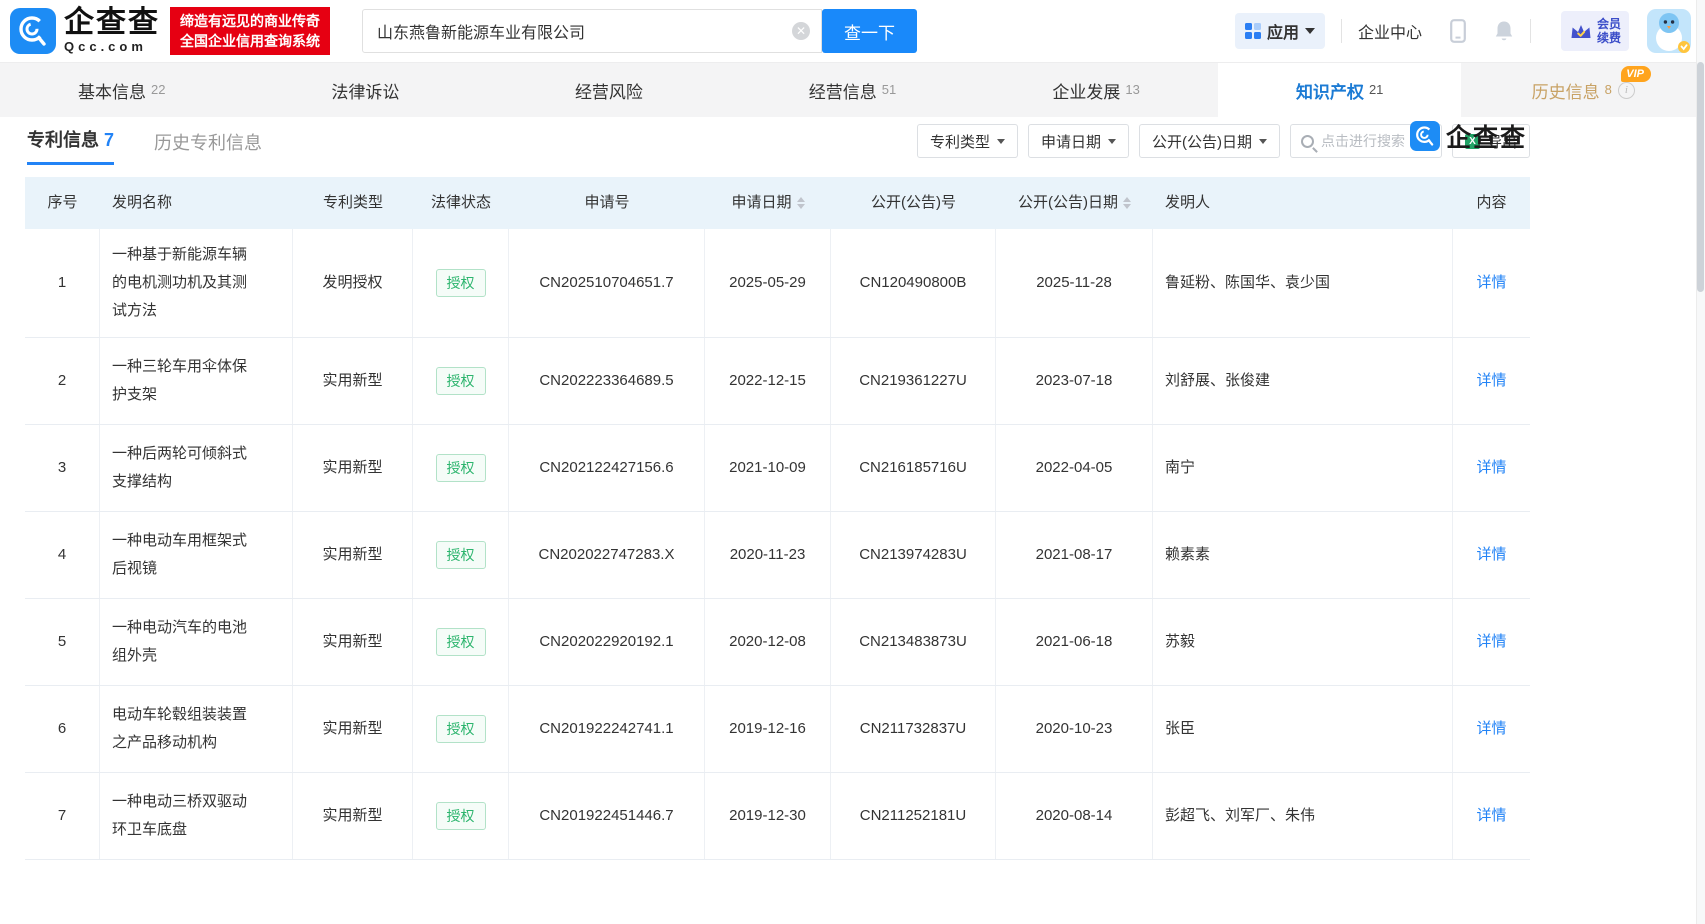 This screenshot has width=1705, height=924. Describe the element at coordinates (1074, 203) in the screenshot. I see `column-header-pub_date: 公开(公告)日期` at that location.